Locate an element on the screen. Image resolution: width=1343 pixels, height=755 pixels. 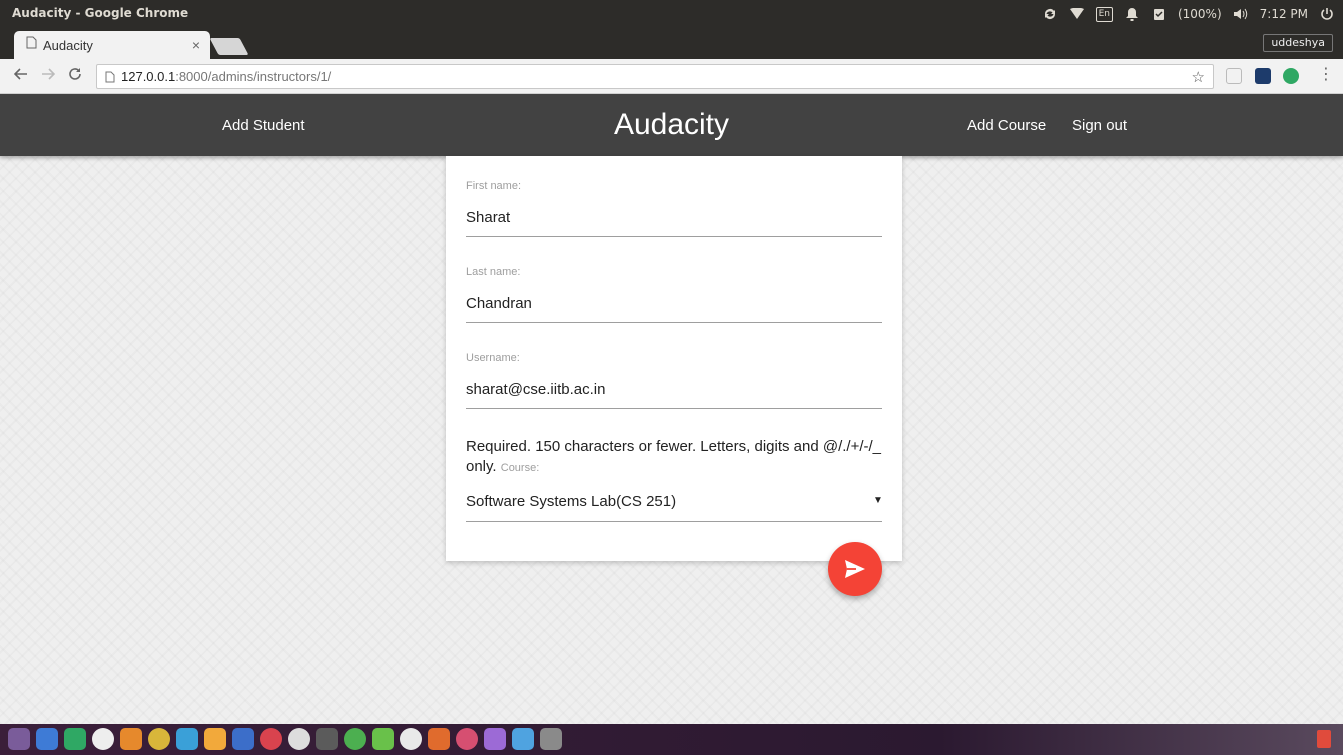
extension-icon is located at coordinates (1263, 76).